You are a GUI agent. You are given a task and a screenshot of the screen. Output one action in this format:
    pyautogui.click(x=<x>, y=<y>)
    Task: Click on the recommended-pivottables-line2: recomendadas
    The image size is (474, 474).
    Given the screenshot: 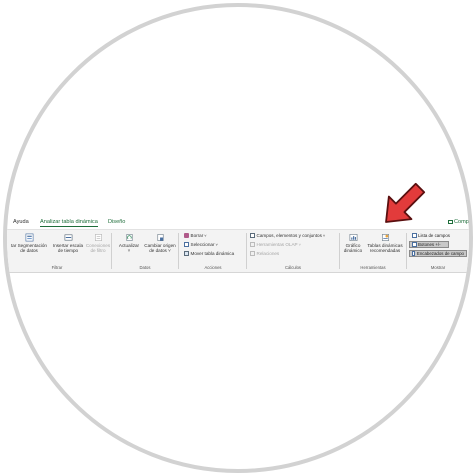 What is the action you would take?
    pyautogui.click(x=385, y=251)
    